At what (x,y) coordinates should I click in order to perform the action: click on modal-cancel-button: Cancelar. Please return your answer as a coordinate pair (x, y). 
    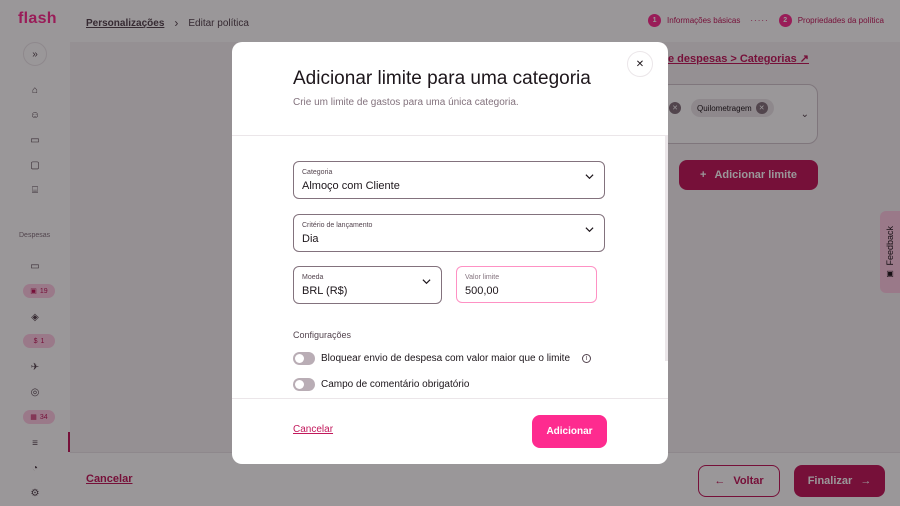
    Looking at the image, I should click on (313, 429).